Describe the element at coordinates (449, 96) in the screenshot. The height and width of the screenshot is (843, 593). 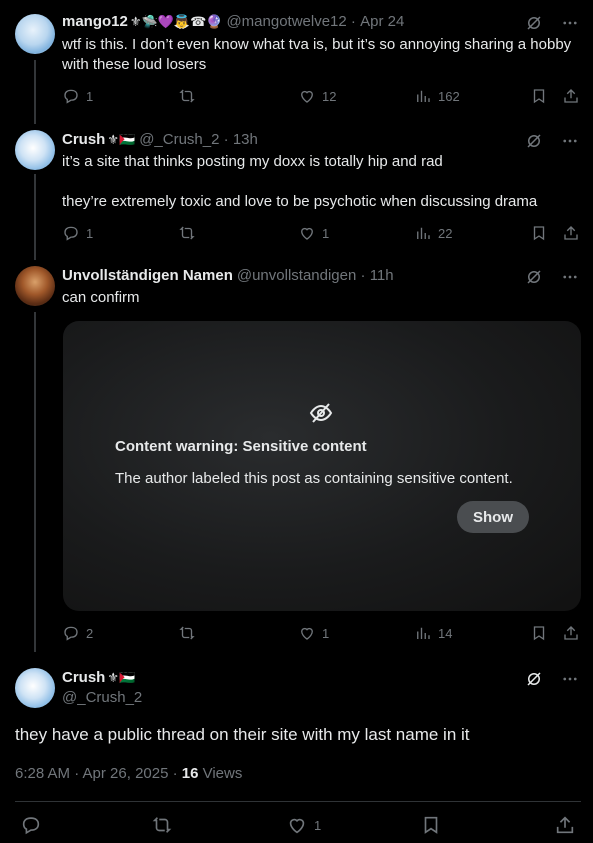
I see `views-count: 162` at that location.